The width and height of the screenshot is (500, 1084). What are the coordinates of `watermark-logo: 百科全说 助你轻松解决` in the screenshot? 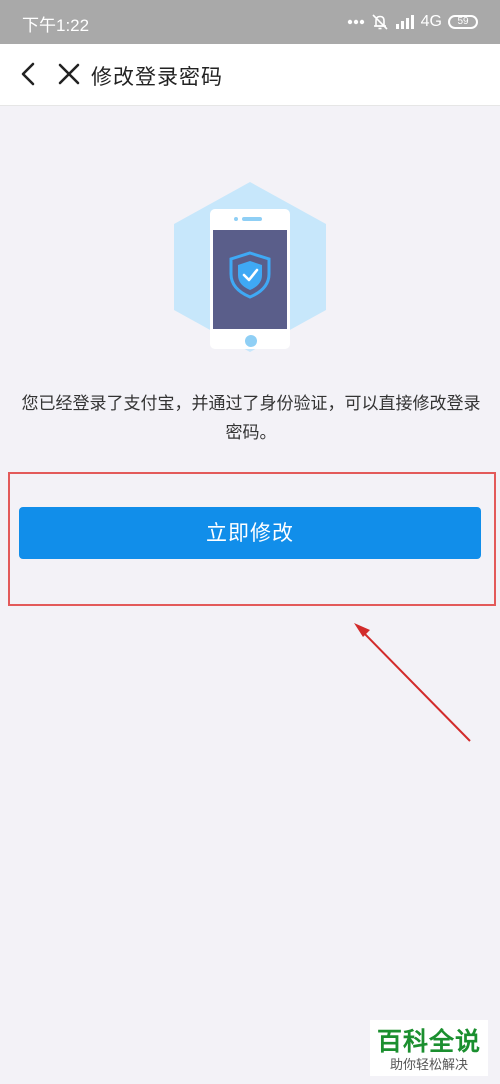 It's located at (429, 1048).